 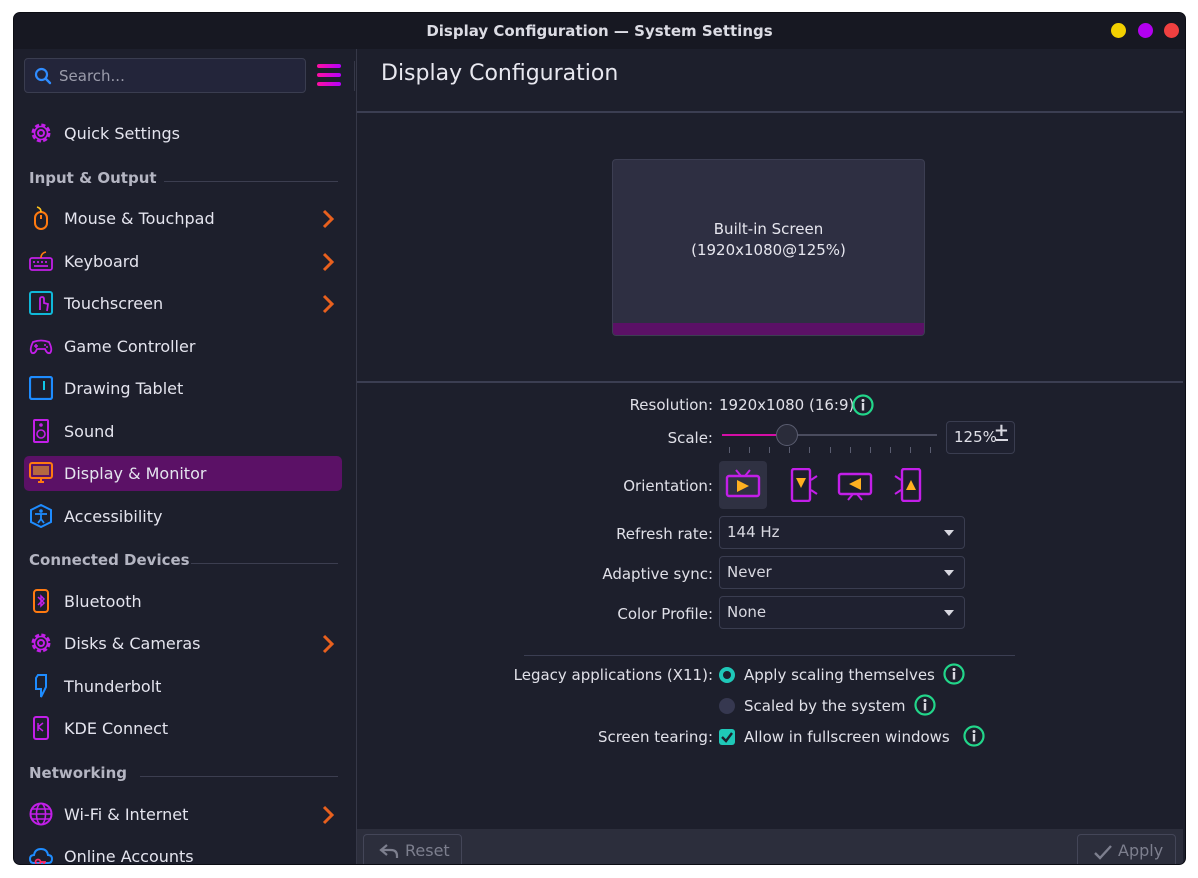 What do you see at coordinates (41, 516) in the screenshot?
I see `accessibility-icon` at bounding box center [41, 516].